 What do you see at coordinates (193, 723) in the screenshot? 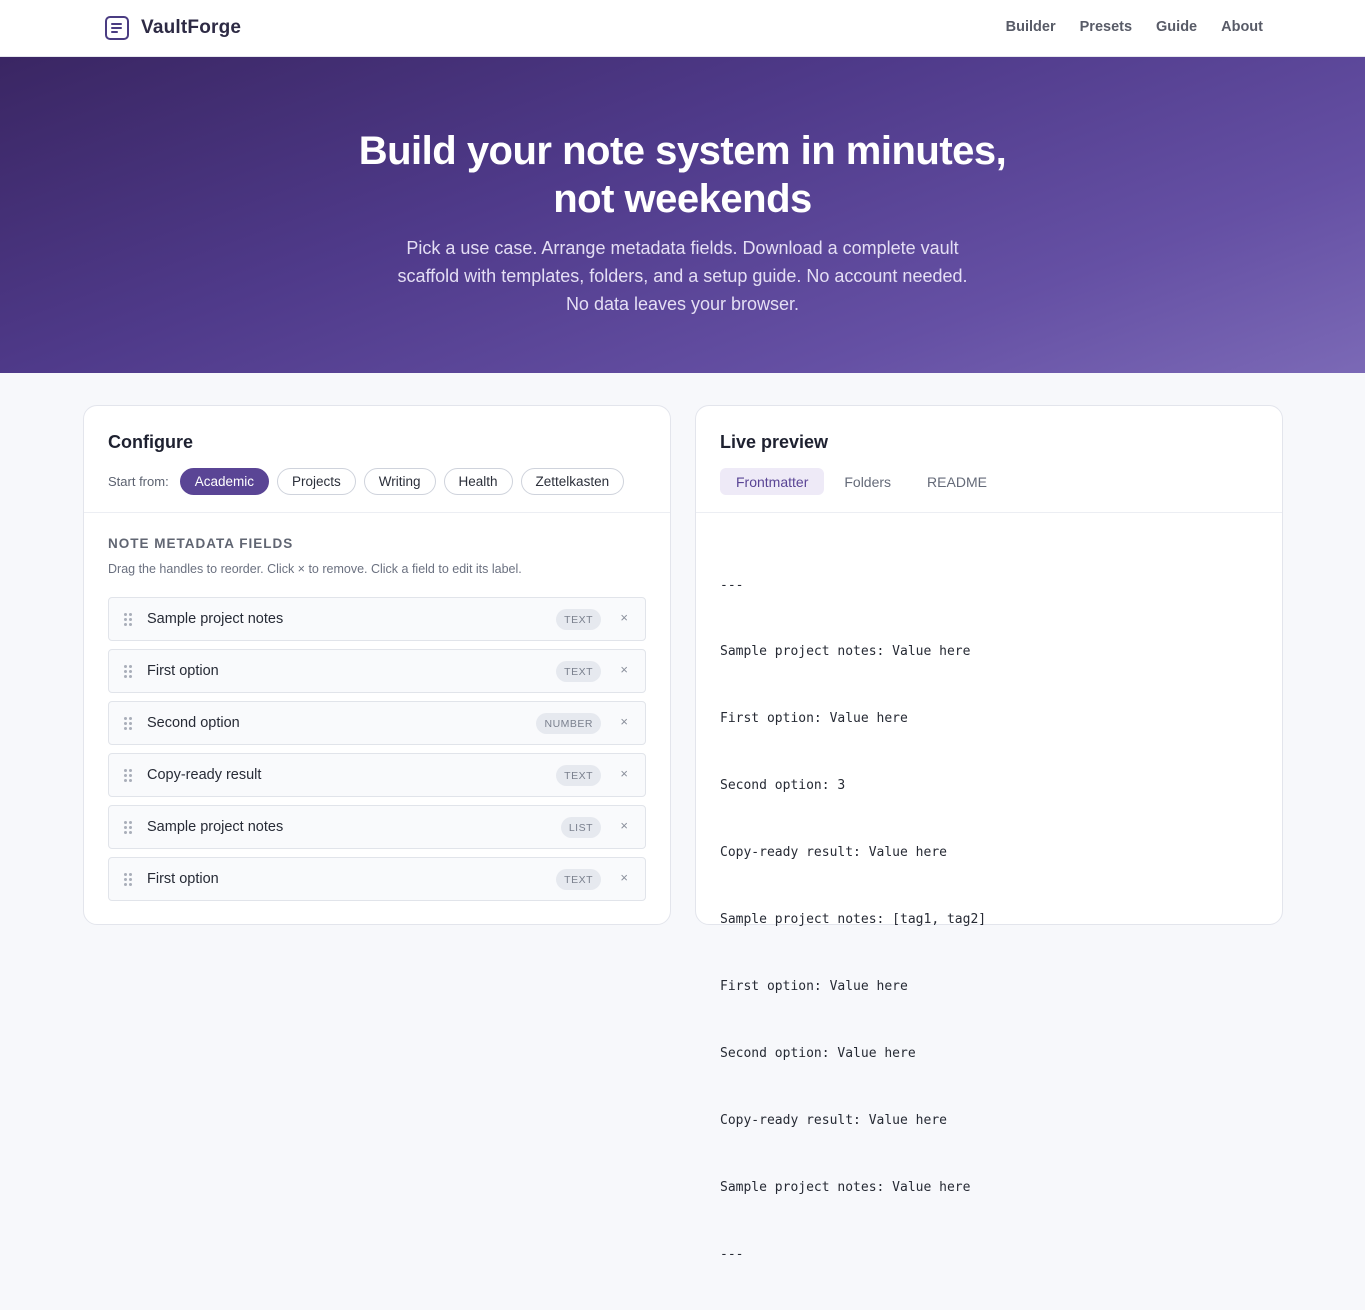
I see `field-label: Second option` at bounding box center [193, 723].